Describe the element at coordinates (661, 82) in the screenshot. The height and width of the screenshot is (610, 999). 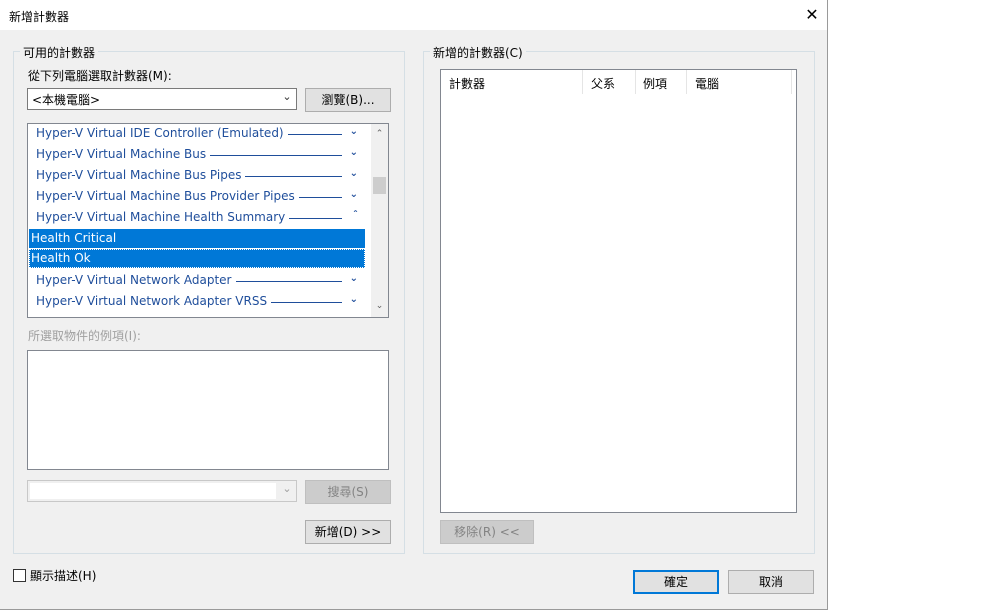
I see `column-header-instance: 例項` at that location.